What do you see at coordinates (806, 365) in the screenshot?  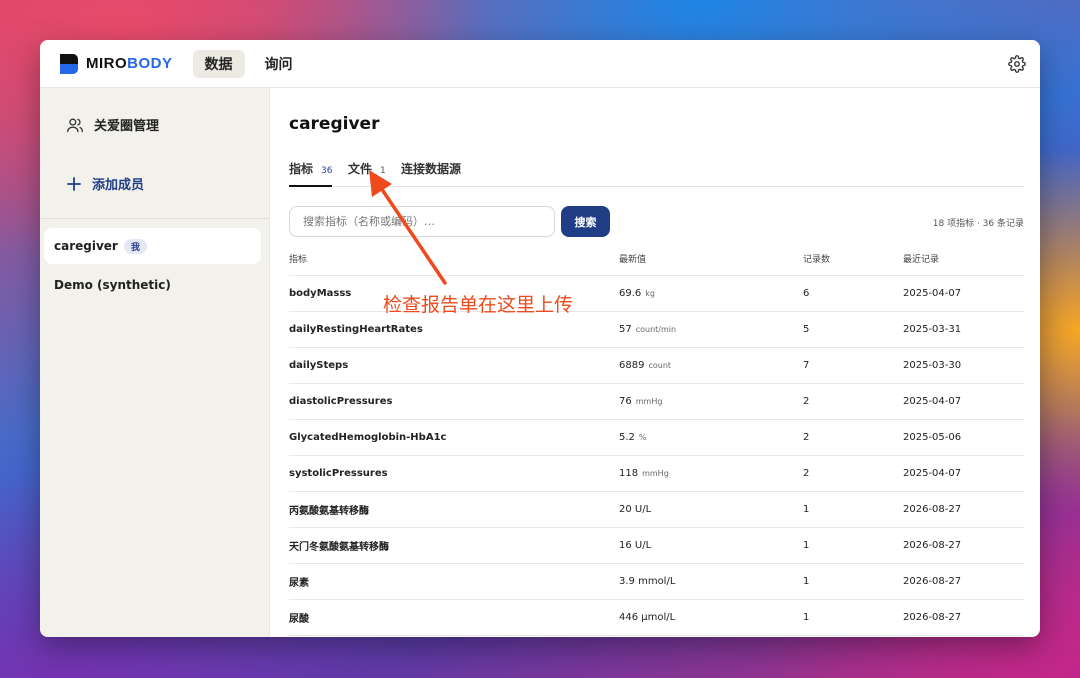 I see `record-count: 7` at bounding box center [806, 365].